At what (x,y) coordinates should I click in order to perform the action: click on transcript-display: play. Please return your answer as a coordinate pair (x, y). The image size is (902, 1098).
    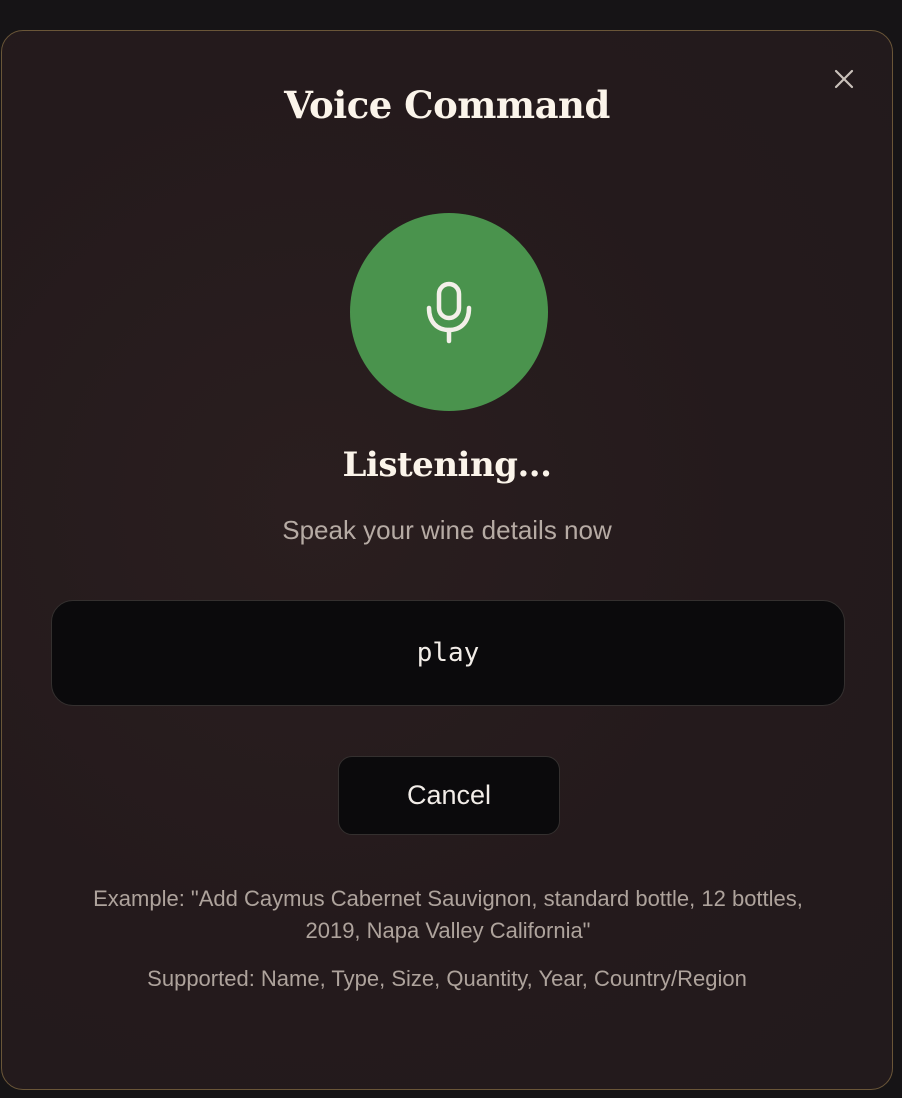
    Looking at the image, I should click on (448, 653).